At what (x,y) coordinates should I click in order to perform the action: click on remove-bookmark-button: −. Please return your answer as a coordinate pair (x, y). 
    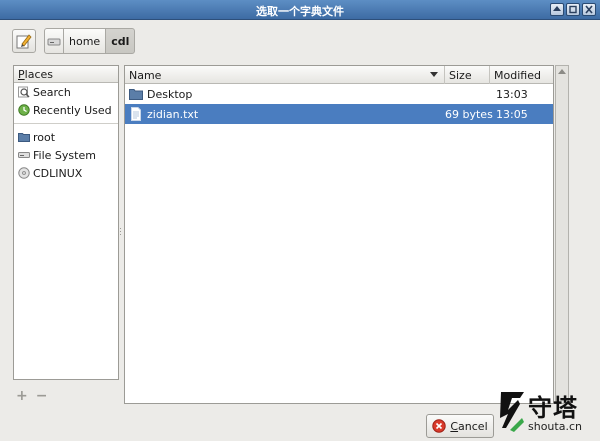
    Looking at the image, I should click on (42, 396).